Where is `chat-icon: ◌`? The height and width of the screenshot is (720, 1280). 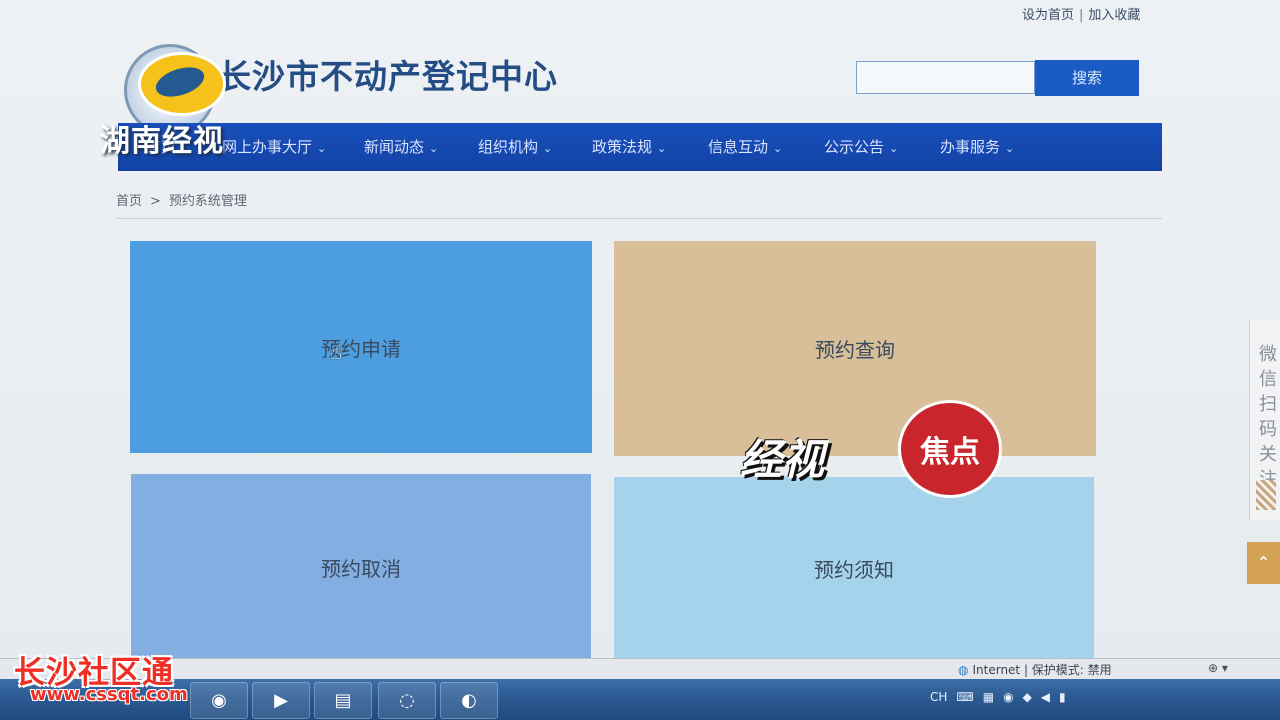 chat-icon: ◌ is located at coordinates (407, 700).